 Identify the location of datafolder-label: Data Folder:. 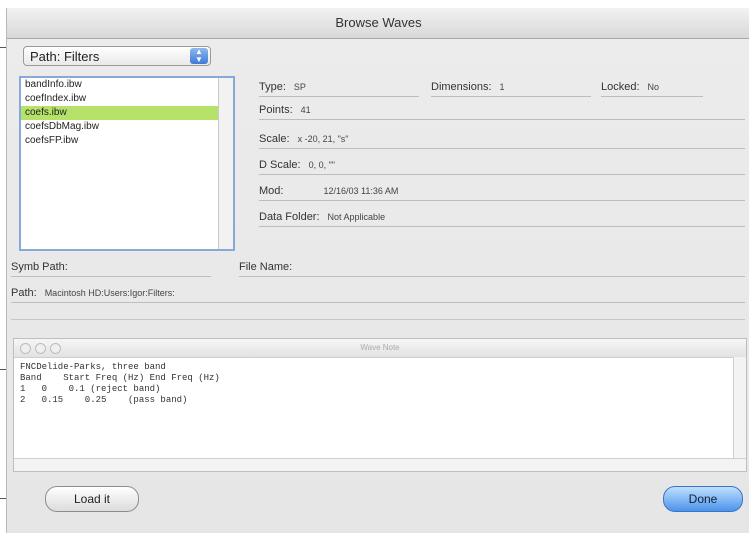
(289, 217).